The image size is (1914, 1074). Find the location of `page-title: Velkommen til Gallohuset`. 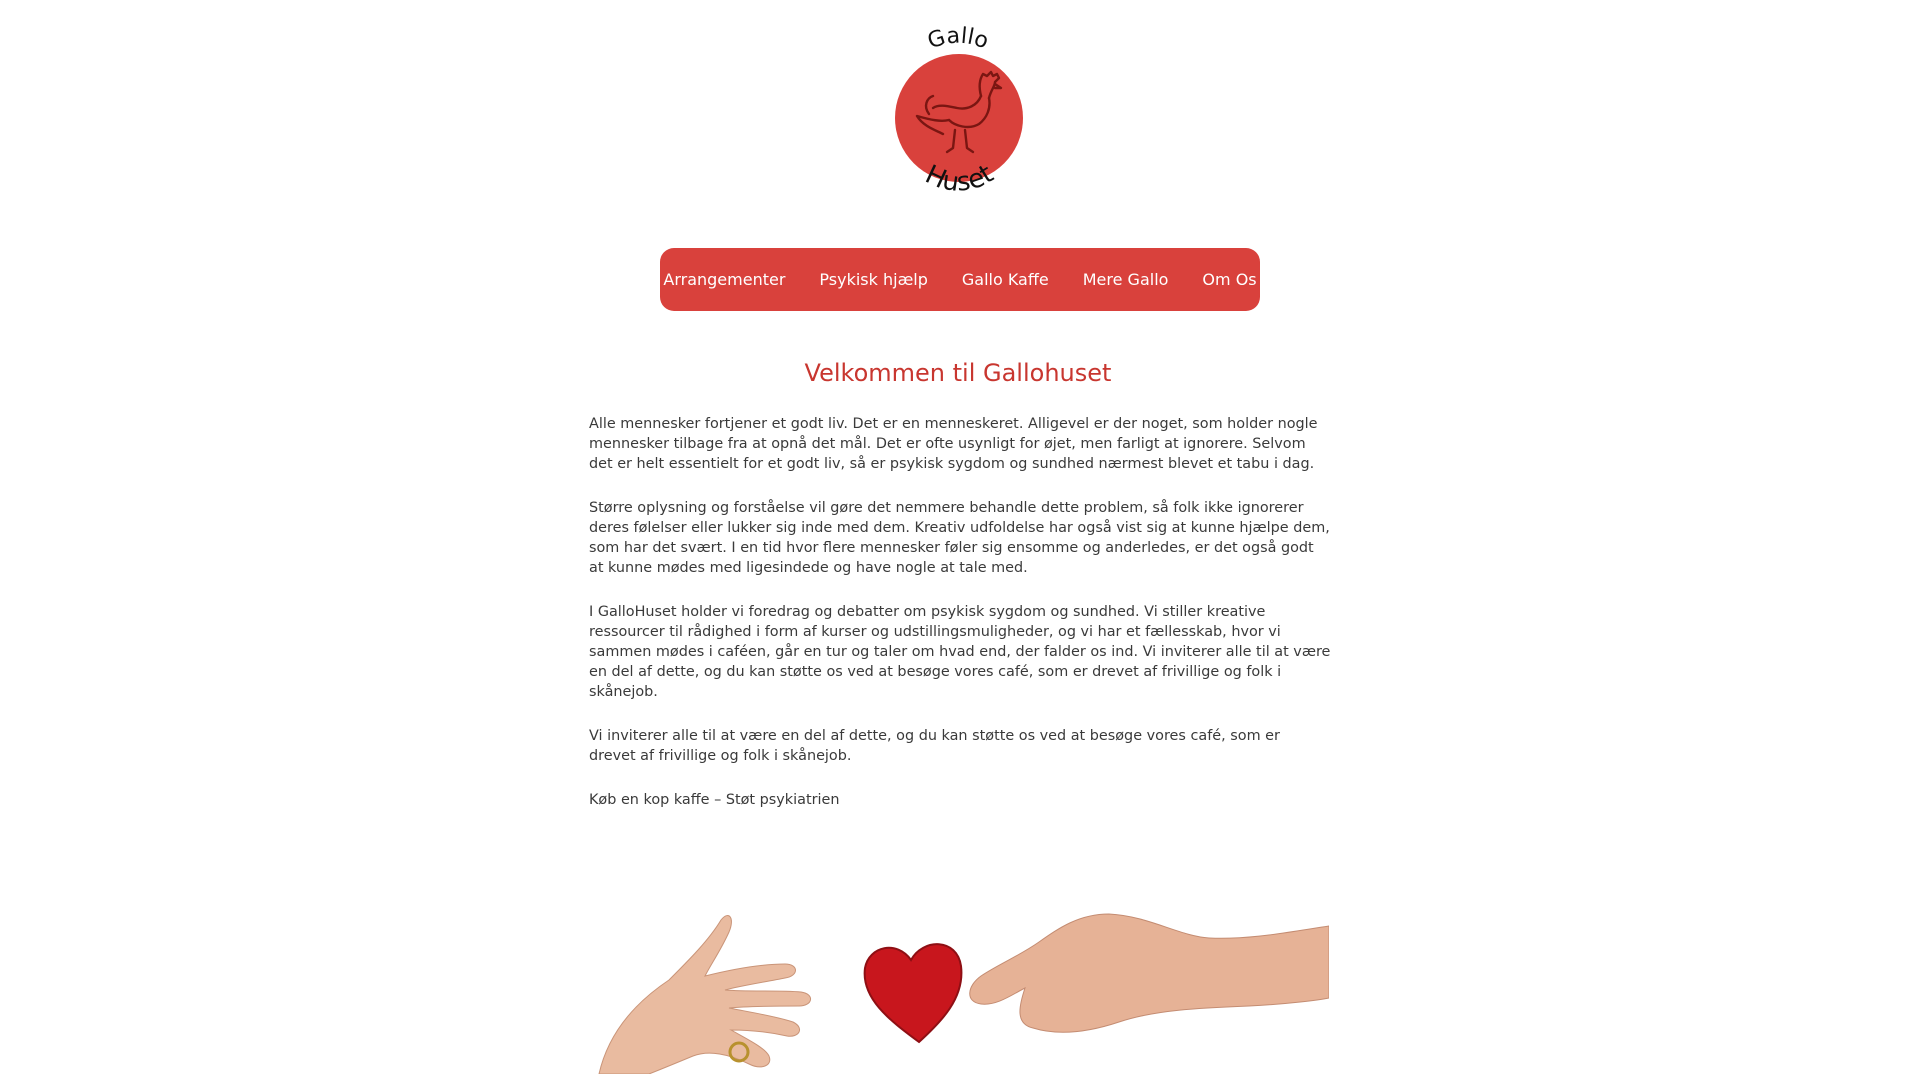

page-title: Velkommen til Gallohuset is located at coordinates (958, 373).